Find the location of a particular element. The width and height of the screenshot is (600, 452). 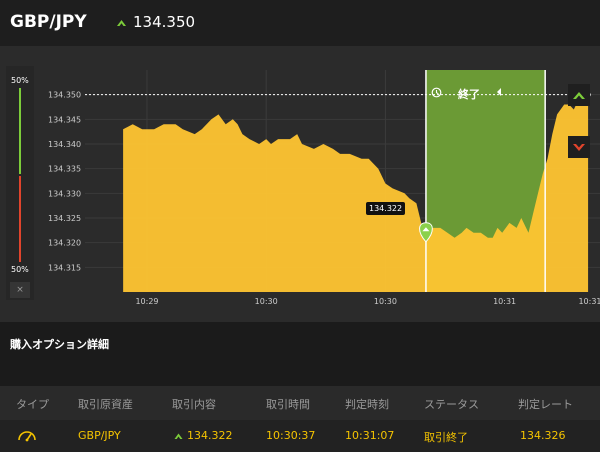

column-status: ステータス is located at coordinates (451, 404).